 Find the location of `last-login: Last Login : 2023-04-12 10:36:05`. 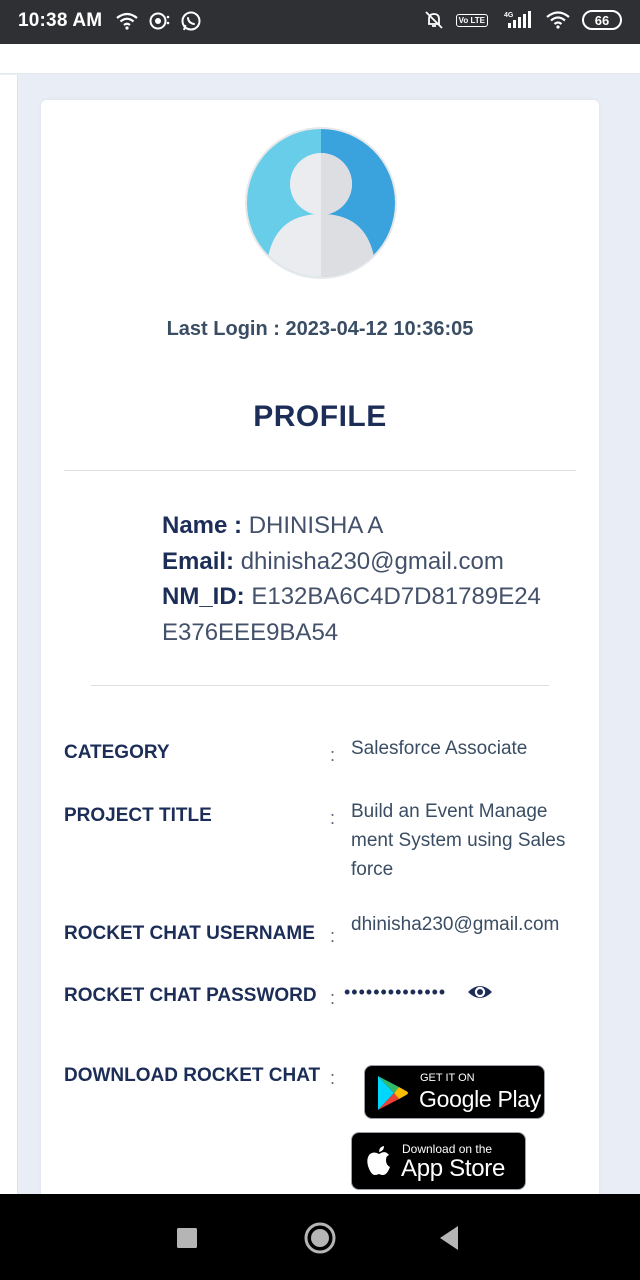

last-login: Last Login : 2023-04-12 10:36:05 is located at coordinates (320, 329).